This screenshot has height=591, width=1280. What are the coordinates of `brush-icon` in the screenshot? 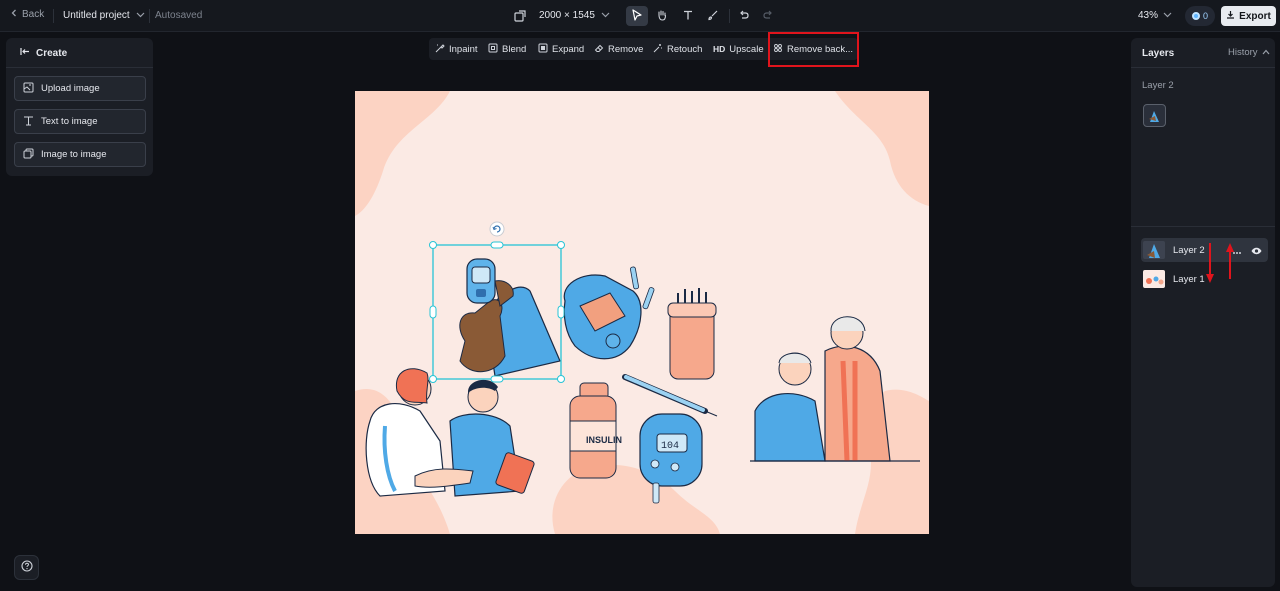 It's located at (713, 16).